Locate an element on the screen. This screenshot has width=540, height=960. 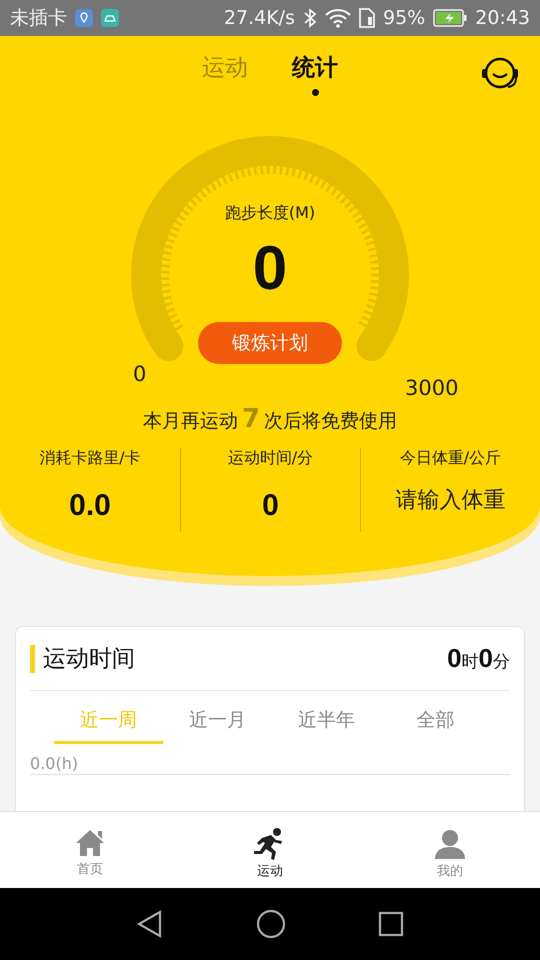
weight-input-field: 请输入体重 is located at coordinates (451, 500).